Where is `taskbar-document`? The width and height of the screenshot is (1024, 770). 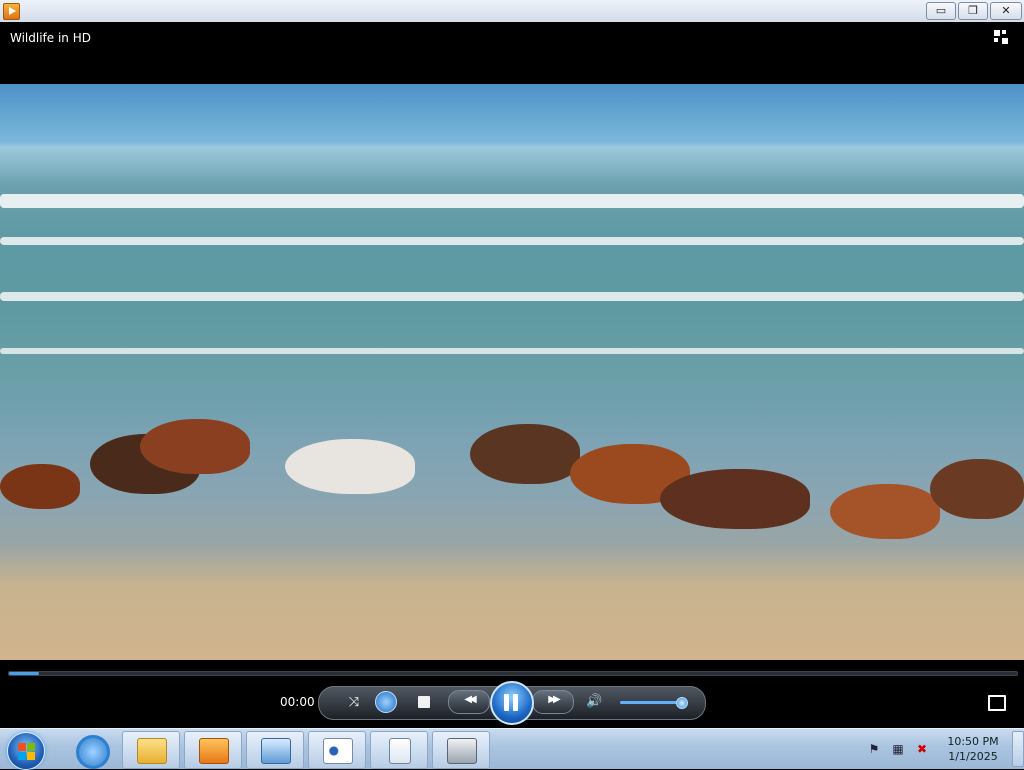
taskbar-document is located at coordinates (399, 750).